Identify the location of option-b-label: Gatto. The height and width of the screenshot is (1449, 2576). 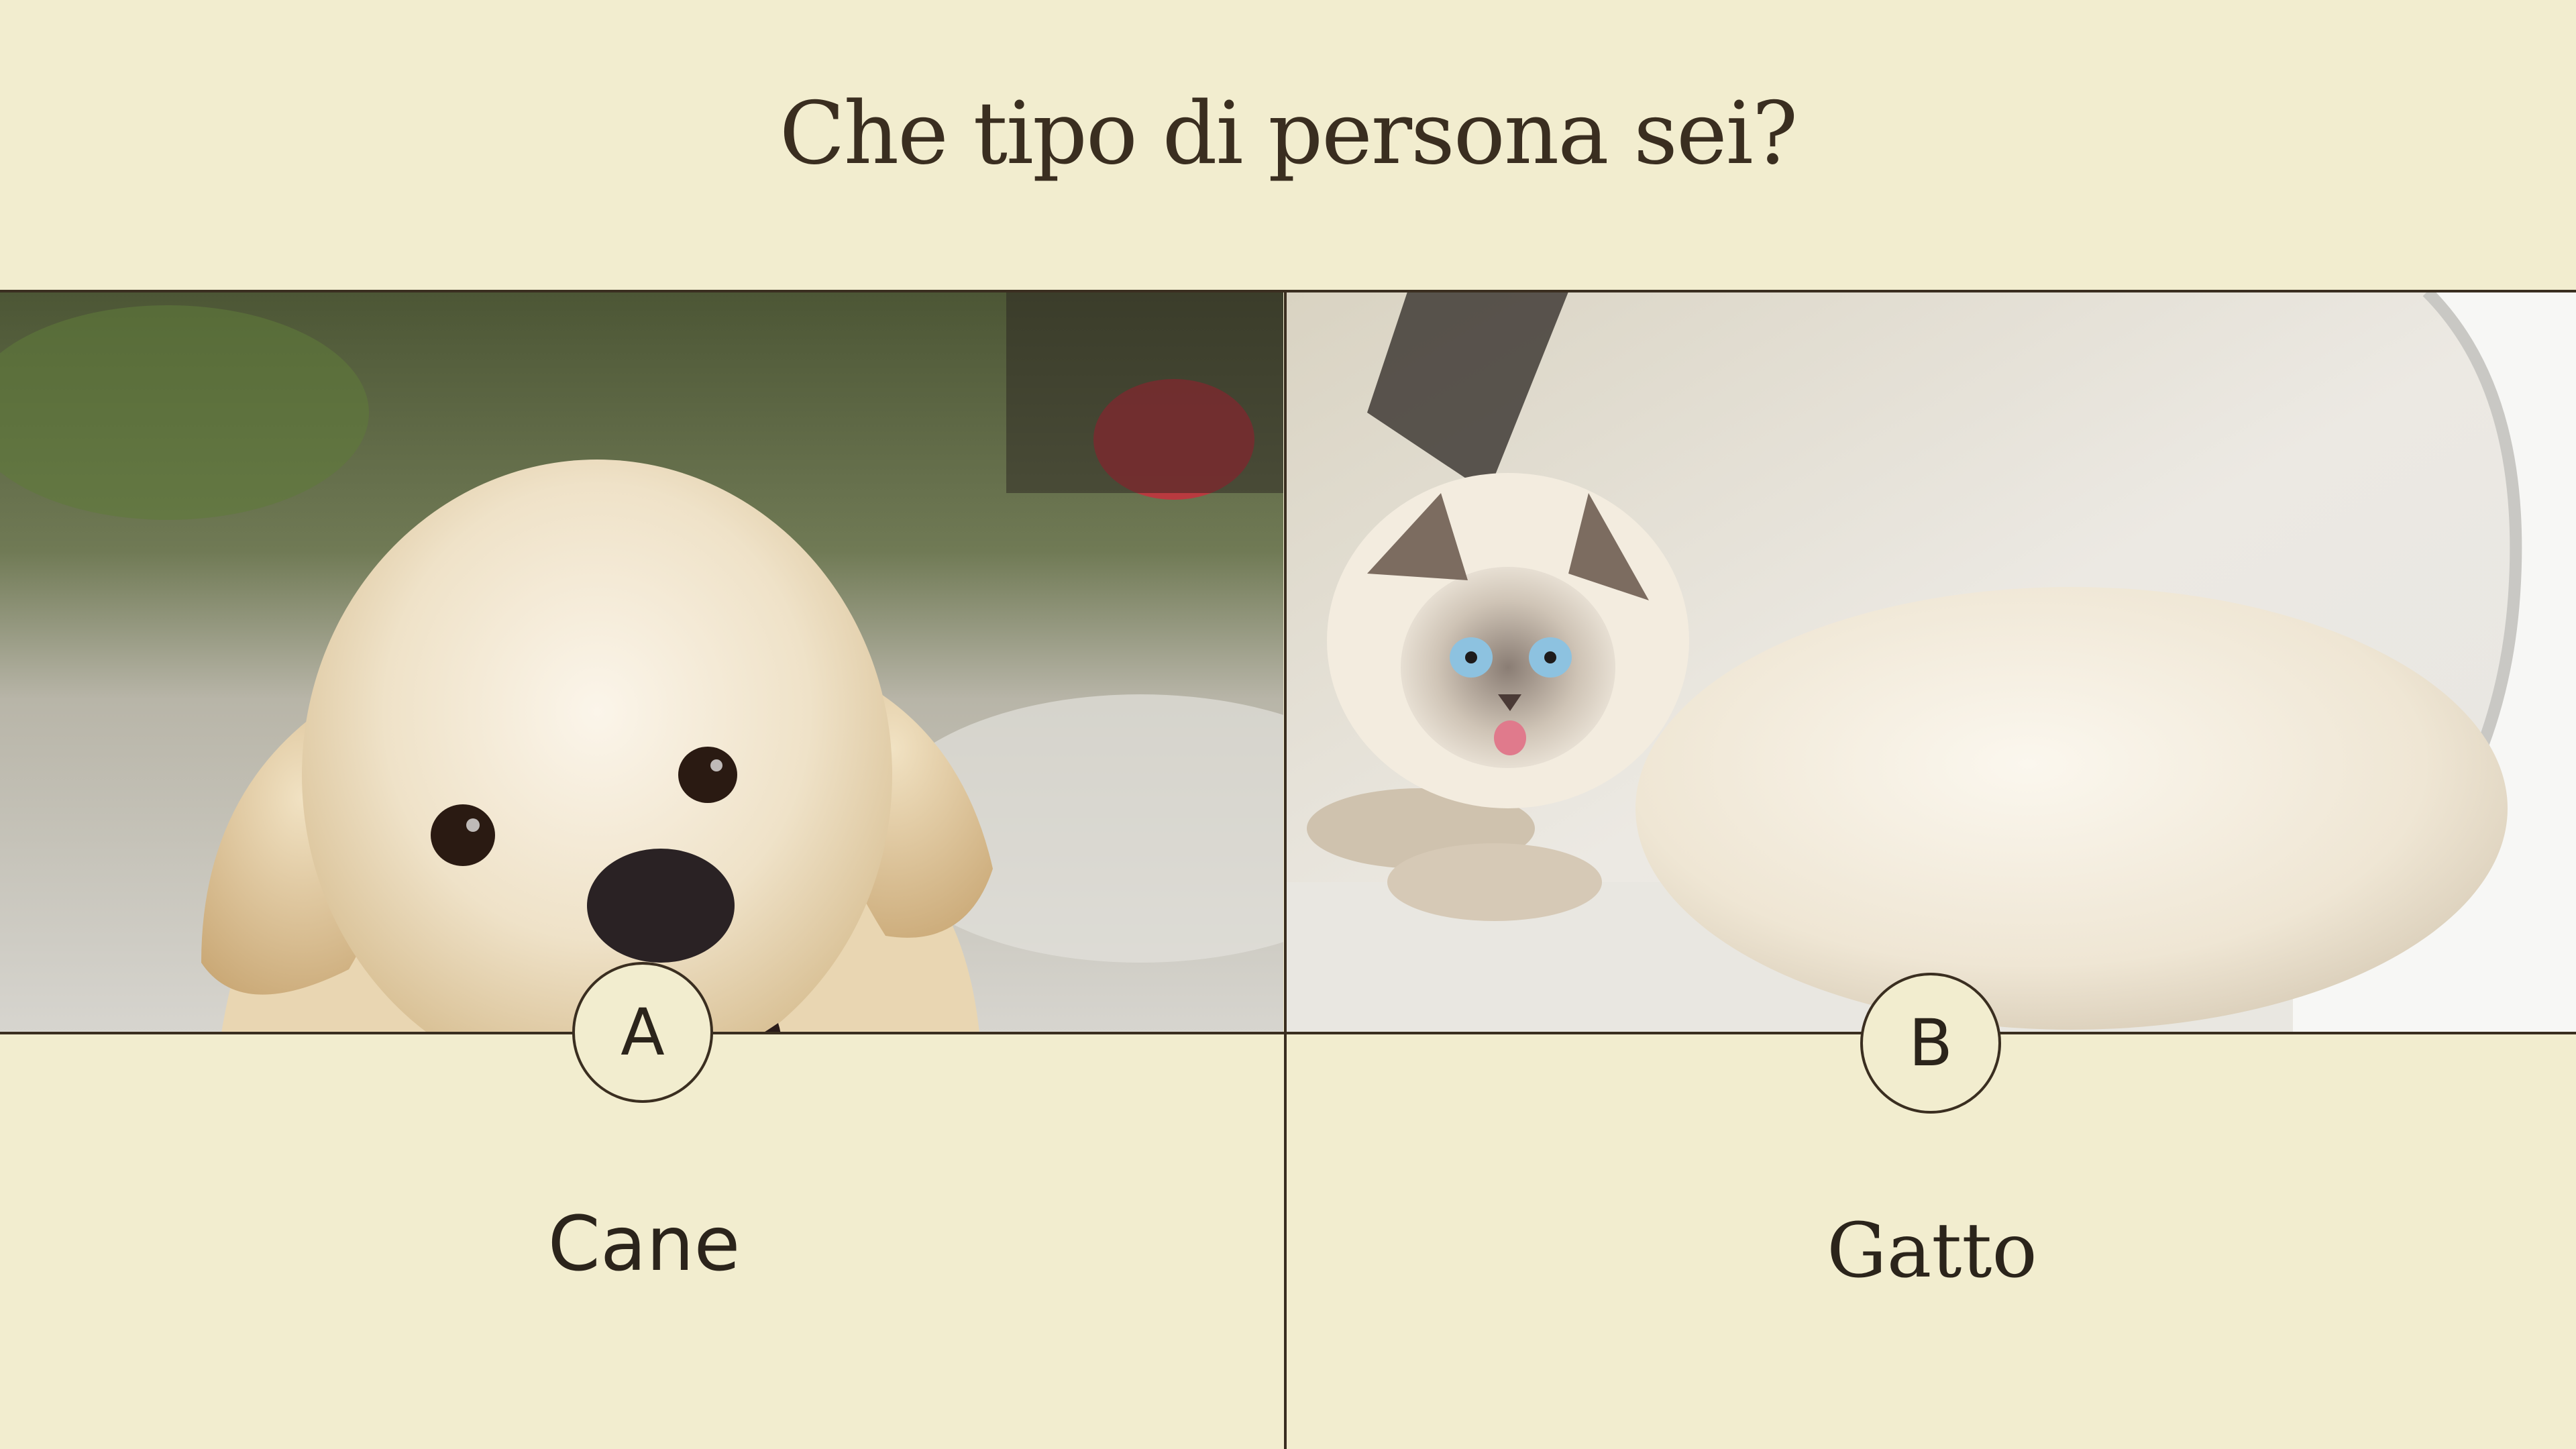
(1932, 1251).